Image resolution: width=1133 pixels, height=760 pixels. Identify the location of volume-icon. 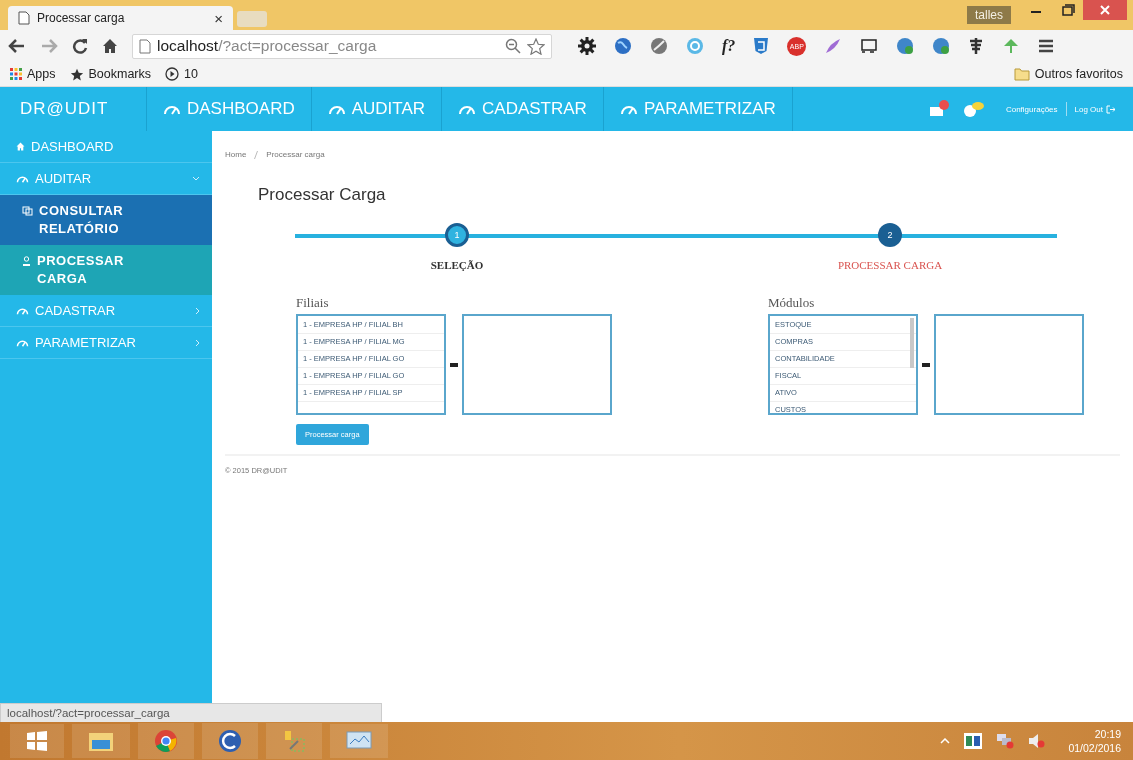
(1037, 741).